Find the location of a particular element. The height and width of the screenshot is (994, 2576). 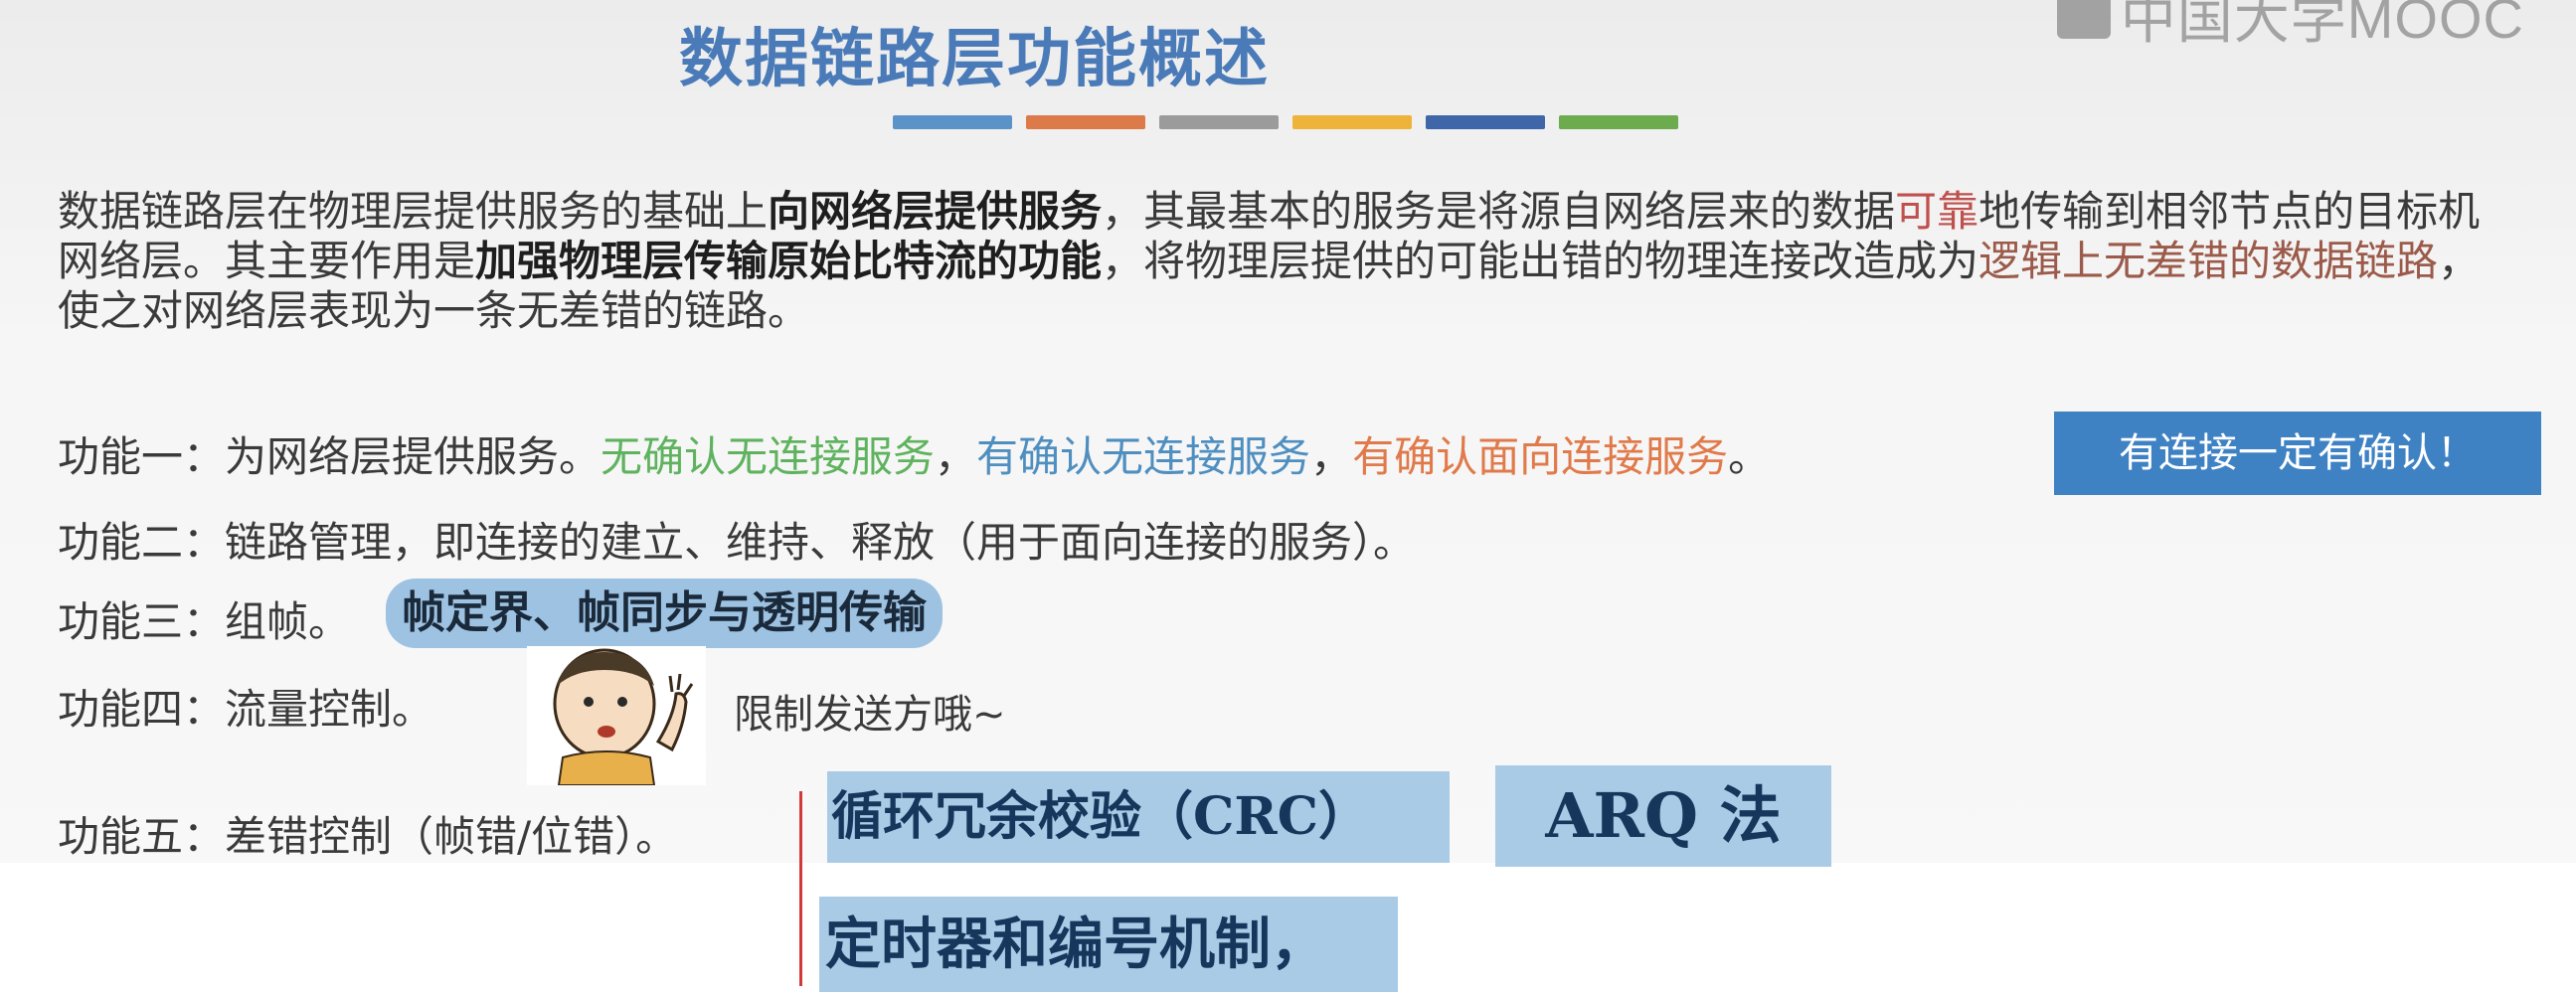

crc-highlight: 循环冗余校验（CRC） is located at coordinates (1138, 817).